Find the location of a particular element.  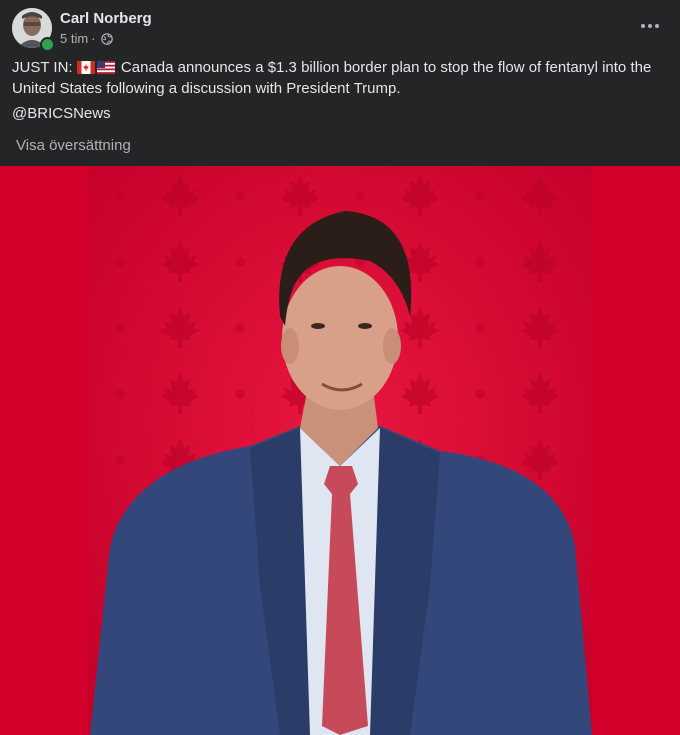

mention-link: @BRICSNews is located at coordinates (61, 113).